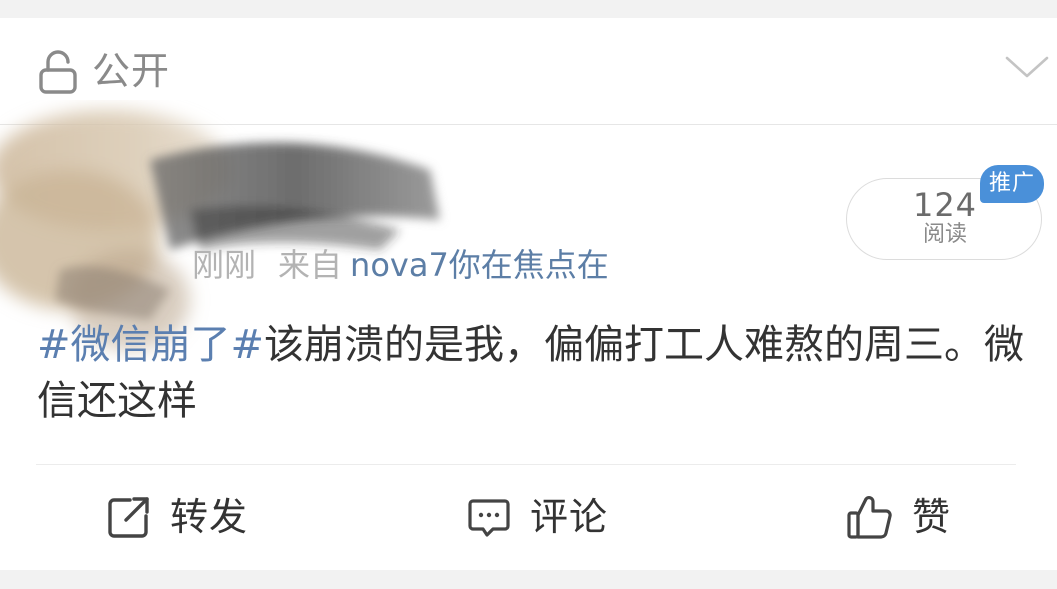 The height and width of the screenshot is (589, 1057). Describe the element at coordinates (128, 517) in the screenshot. I see `repost-icon` at that location.